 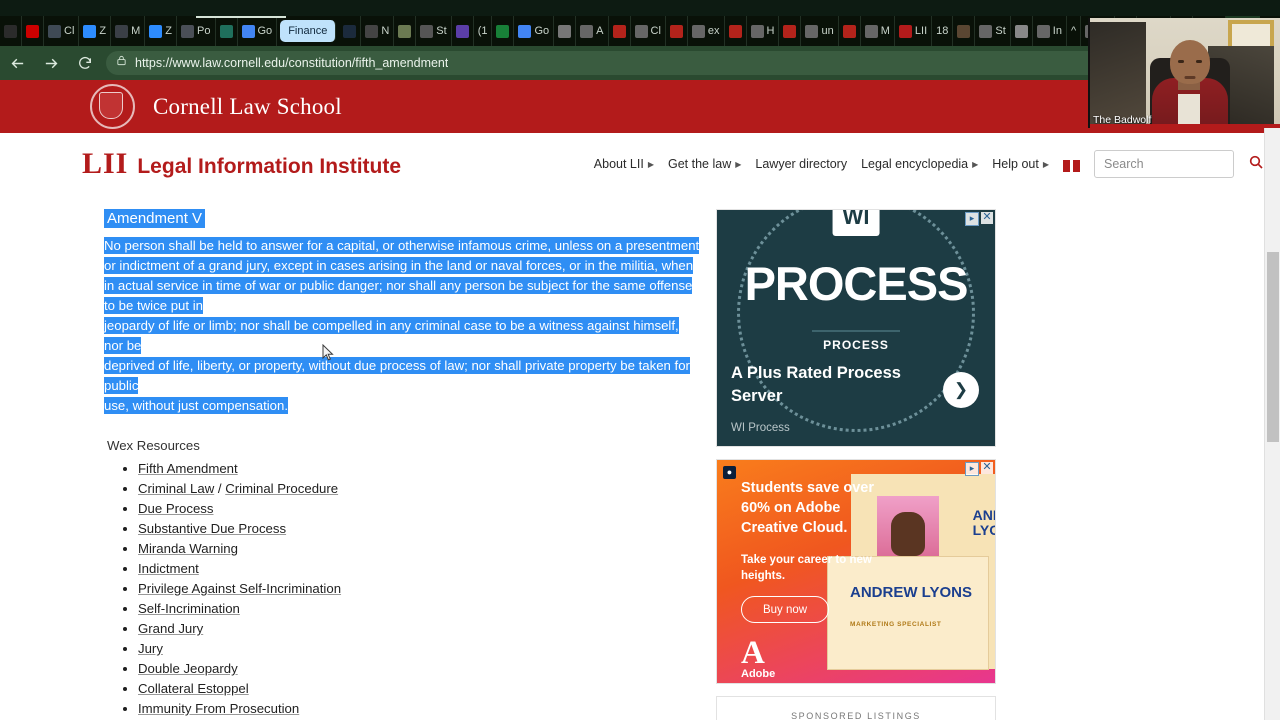 What do you see at coordinates (878, 31) in the screenshot?
I see `browser-tab-29: M` at bounding box center [878, 31].